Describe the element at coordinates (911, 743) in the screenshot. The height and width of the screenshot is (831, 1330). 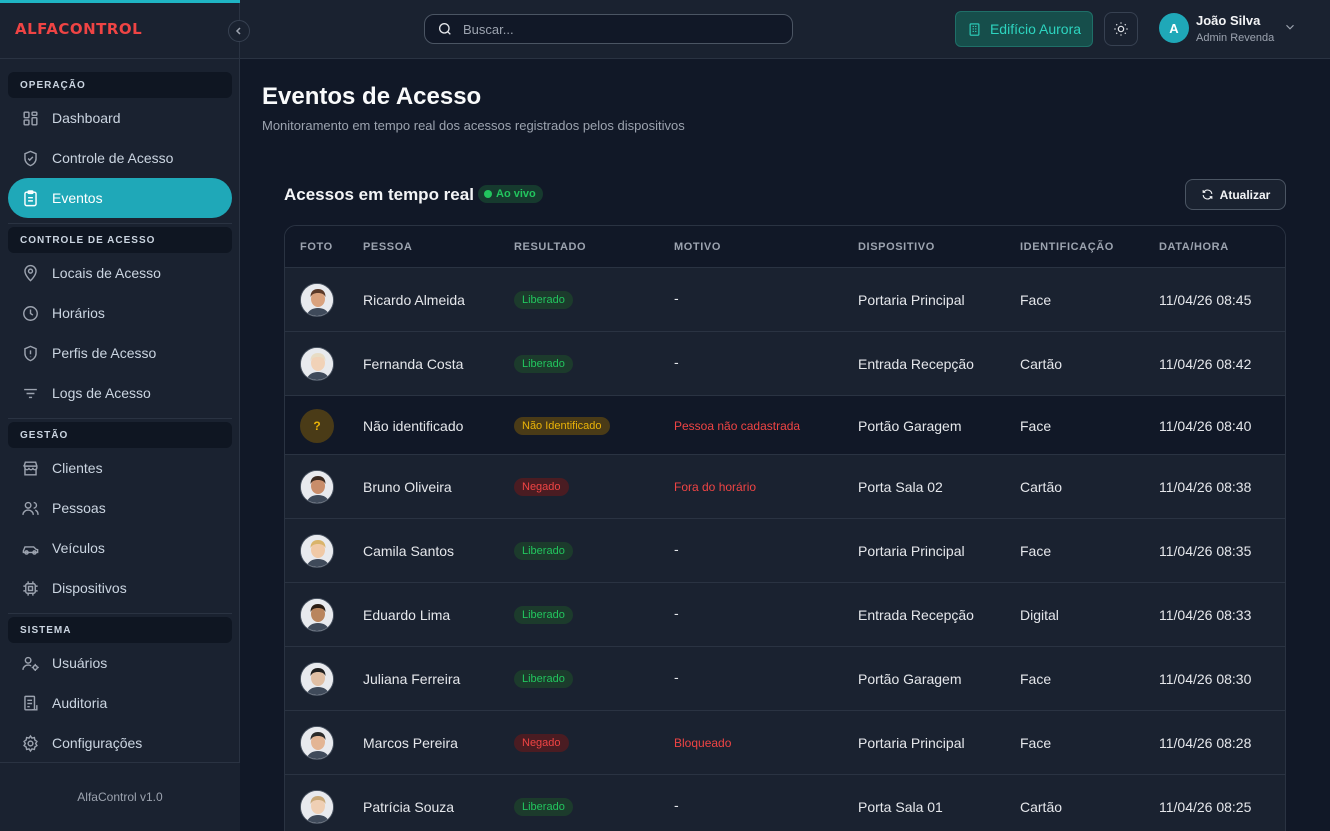
I see `device-name: Portaria Principal` at that location.